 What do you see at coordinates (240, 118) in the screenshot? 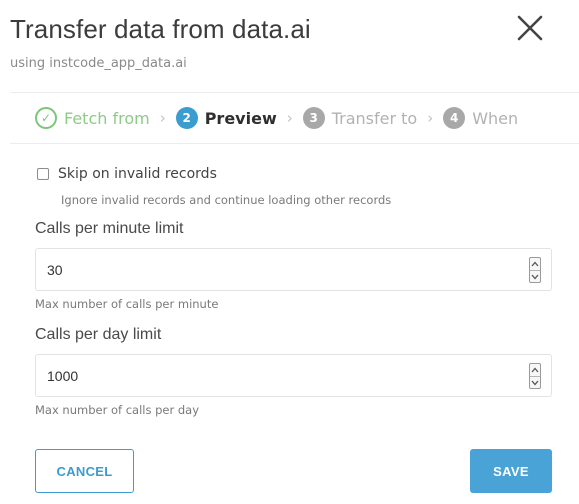
I see `step-label: Preview` at bounding box center [240, 118].